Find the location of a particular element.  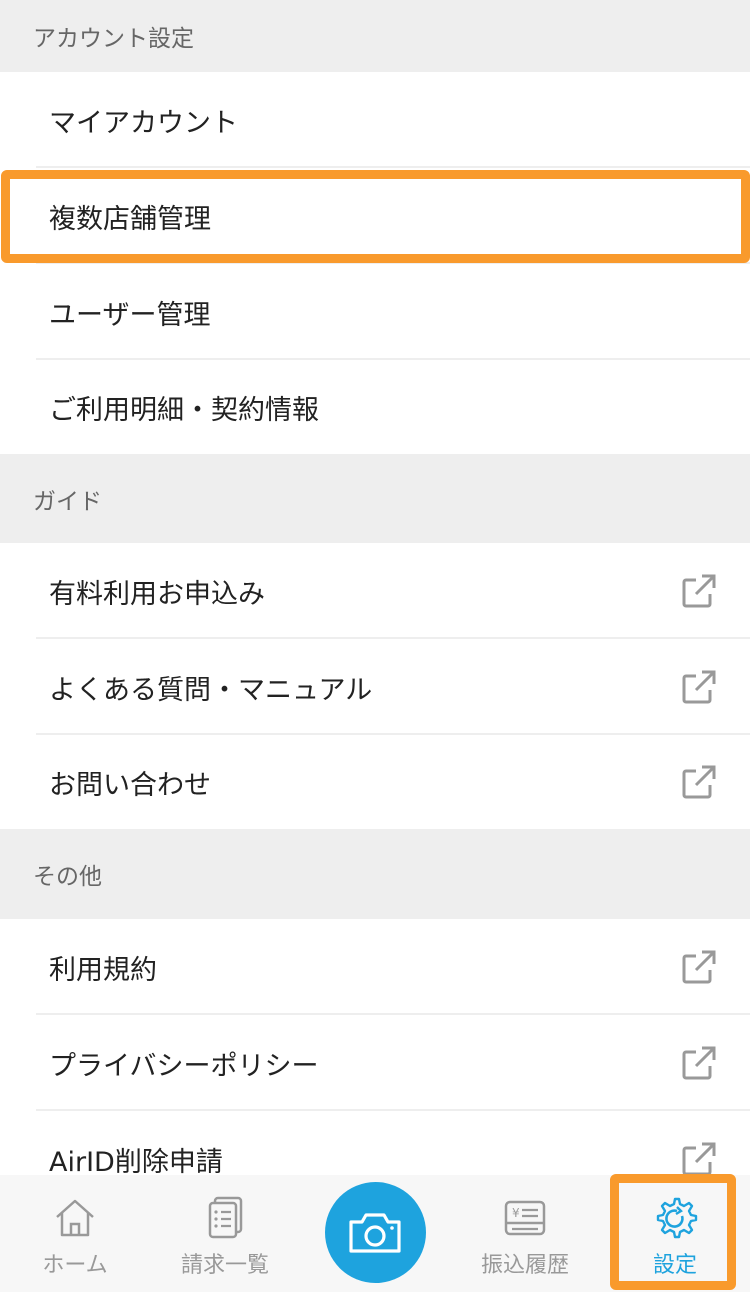

tab-settings: 設定 is located at coordinates (675, 1233).